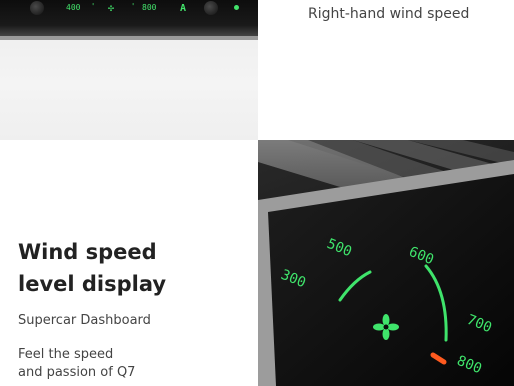 This screenshot has height=386, width=514. What do you see at coordinates (129, 20) in the screenshot?
I see `device-display-strip: 400 ' ✣ ' 800 A` at bounding box center [129, 20].